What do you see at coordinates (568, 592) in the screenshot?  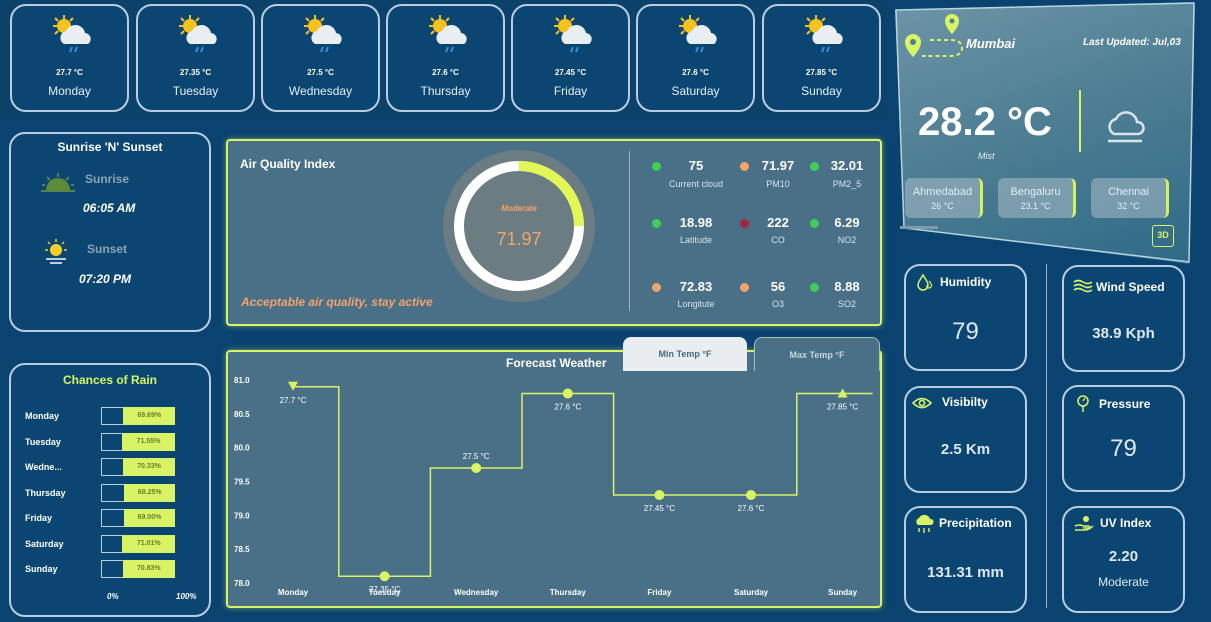 I see `x-tick-label: Thursday` at bounding box center [568, 592].